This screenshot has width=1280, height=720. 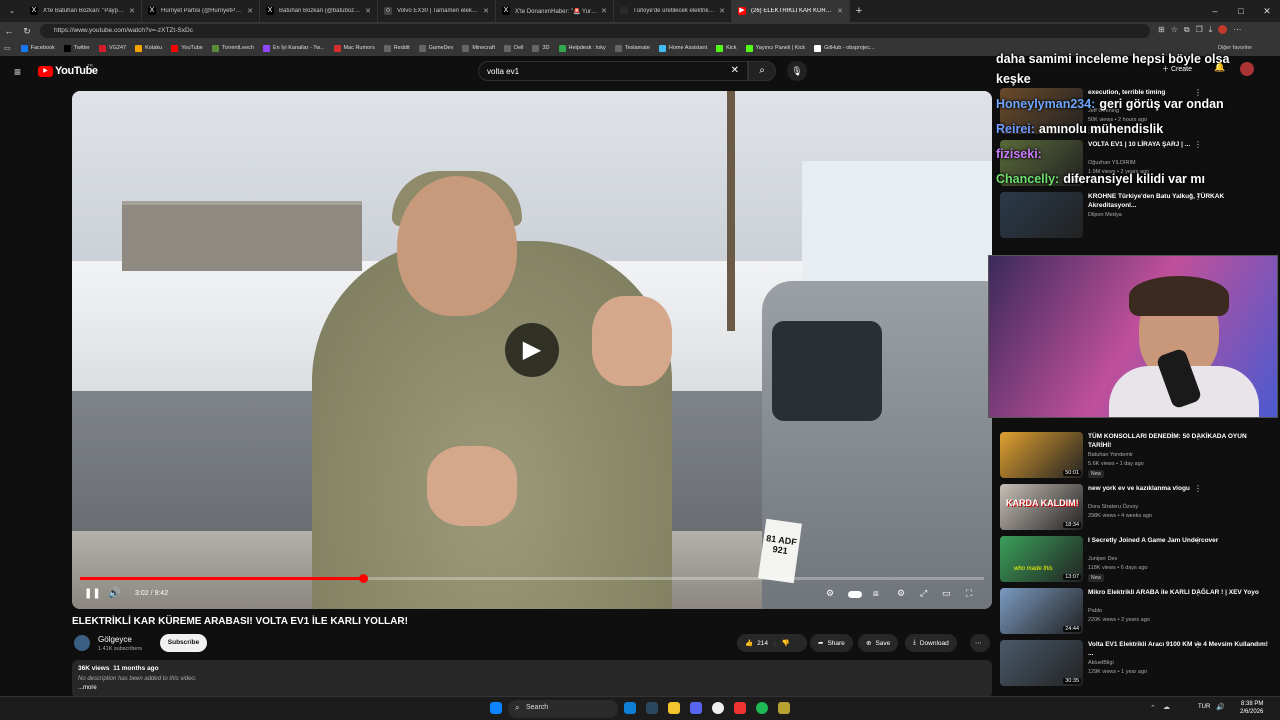 What do you see at coordinates (1041, 559) in the screenshot?
I see `video-thumbnail: who made this 13:07` at bounding box center [1041, 559].